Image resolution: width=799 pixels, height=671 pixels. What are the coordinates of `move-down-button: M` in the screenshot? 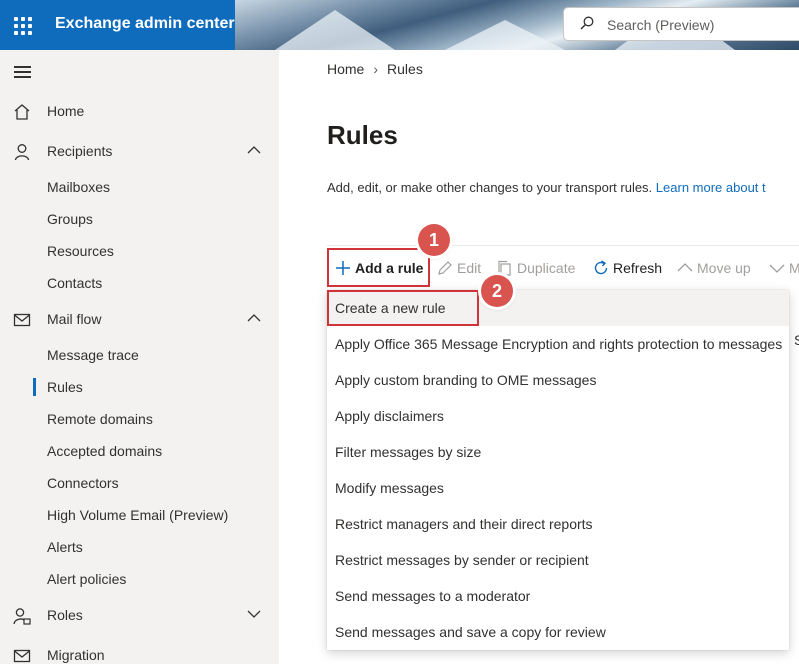 It's located at (784, 268).